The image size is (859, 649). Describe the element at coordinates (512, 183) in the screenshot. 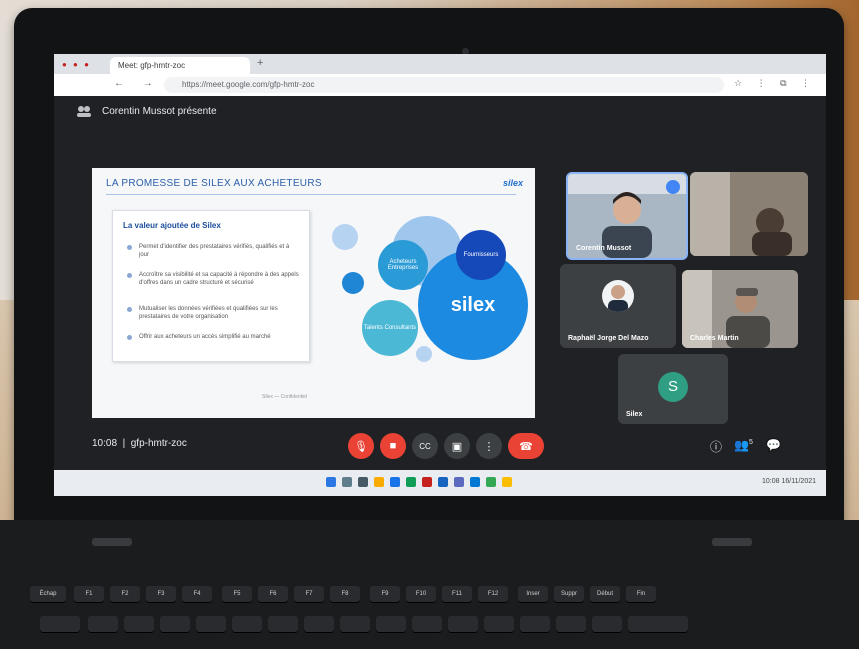

I see `slide-logo: silex` at that location.